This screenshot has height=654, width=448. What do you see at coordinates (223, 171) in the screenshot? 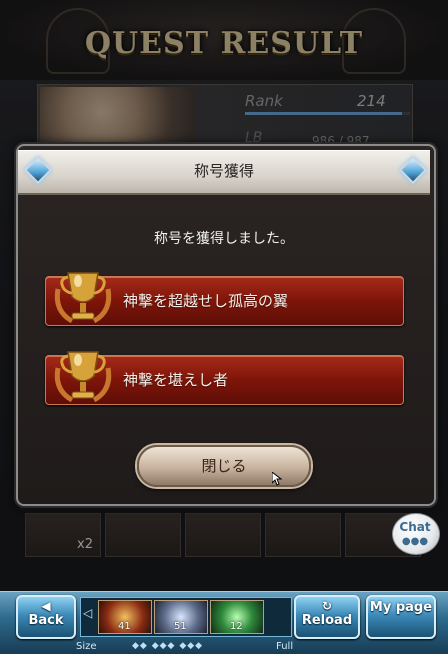
I see `dialog-title: 称号獲得` at bounding box center [223, 171].